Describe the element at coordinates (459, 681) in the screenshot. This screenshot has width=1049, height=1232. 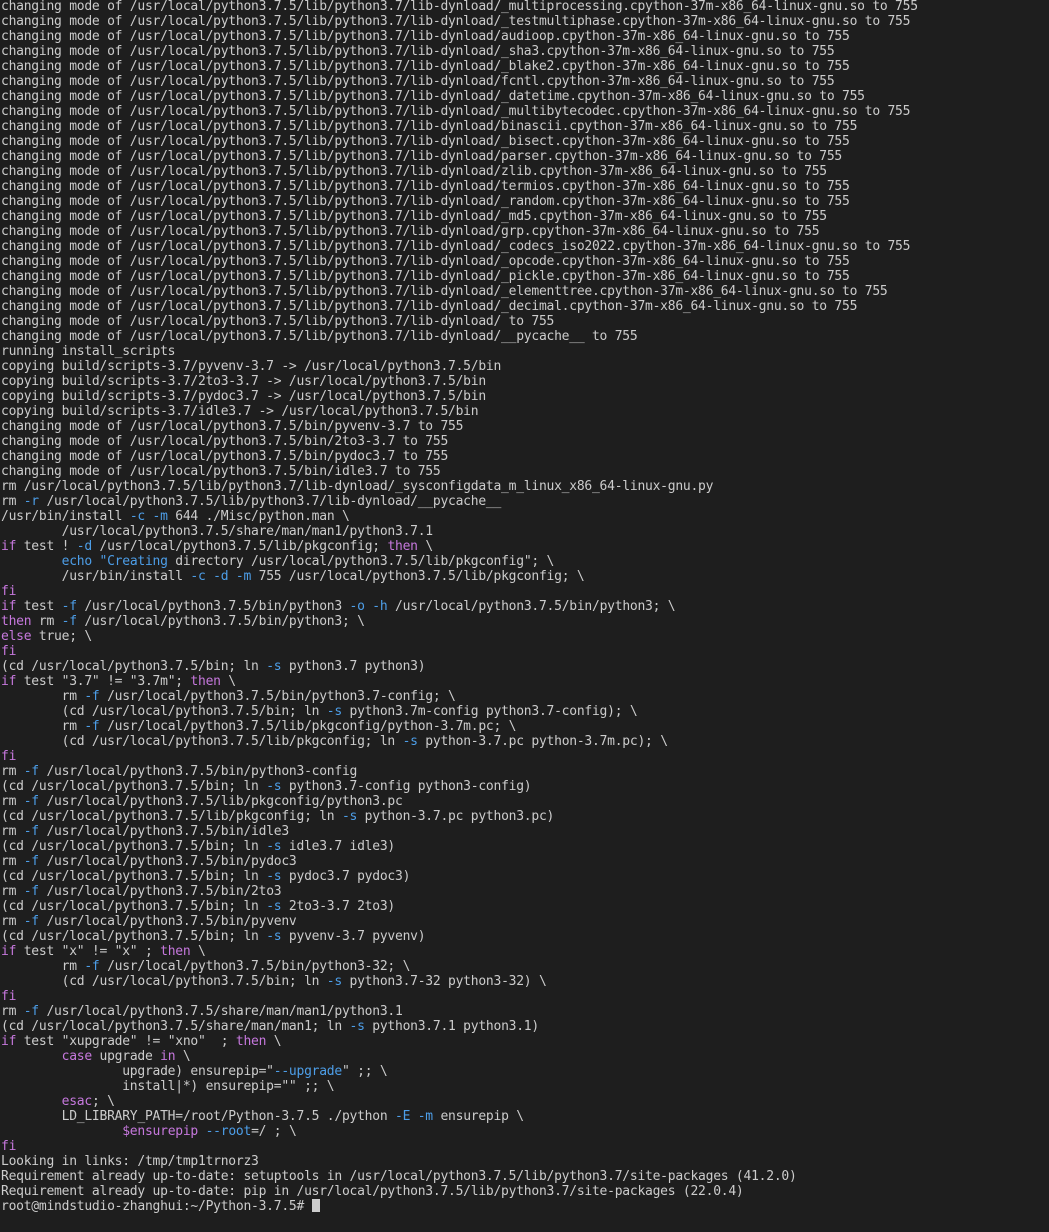
I see `terminal-line: if test "3.7" != "3.7m"; then \` at that location.